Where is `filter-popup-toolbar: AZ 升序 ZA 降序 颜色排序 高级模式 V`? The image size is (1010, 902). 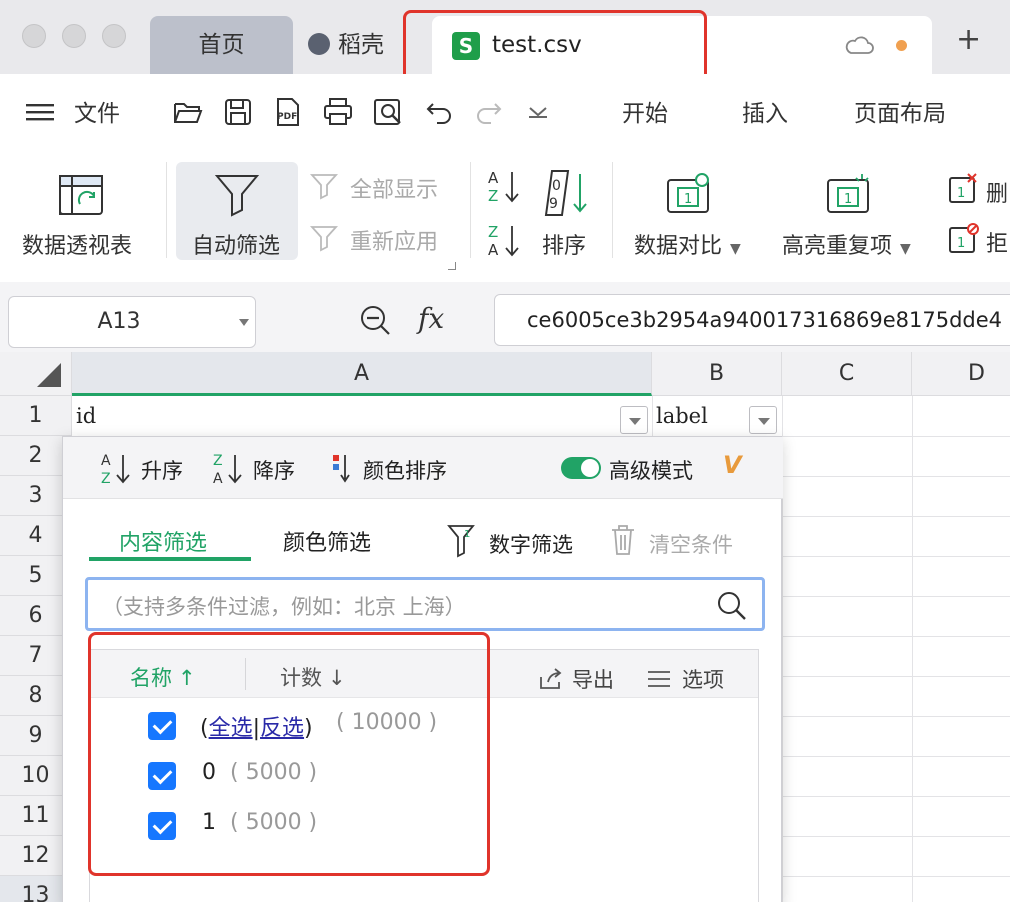
filter-popup-toolbar: AZ 升序 ZA 降序 颜色排序 高级模式 V is located at coordinates (423, 468).